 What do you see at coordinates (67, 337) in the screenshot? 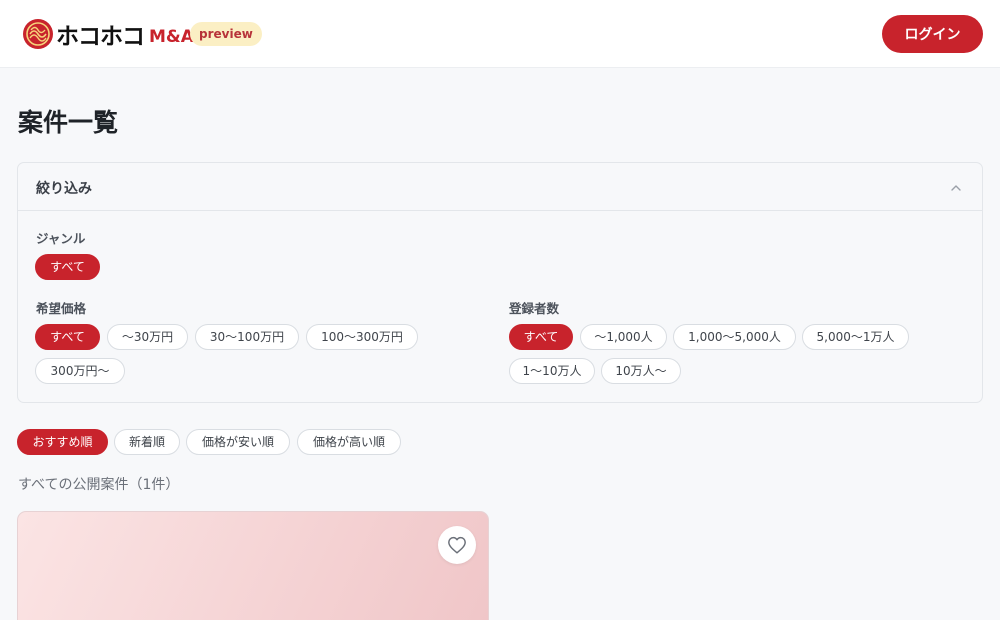
I see `price-chip-all: すべて` at bounding box center [67, 337].